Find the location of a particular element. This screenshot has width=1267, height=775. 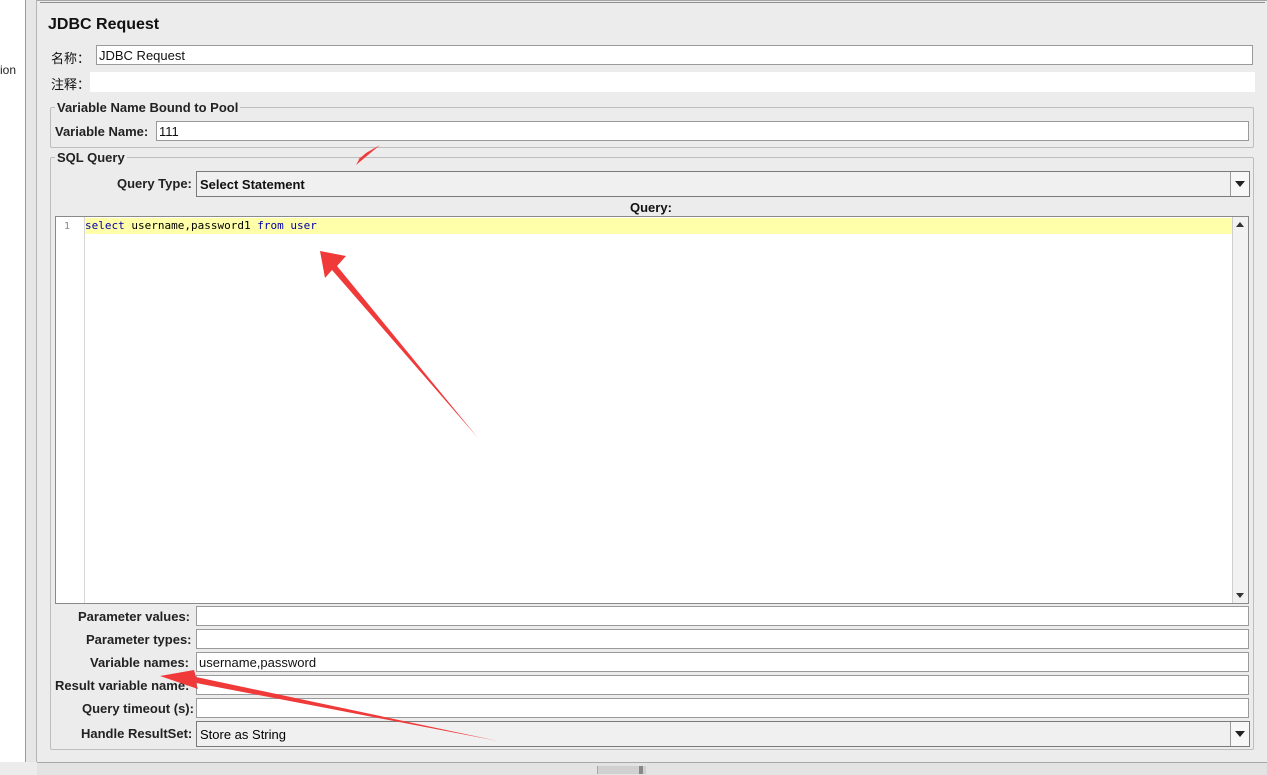

name-row: 名称： JDBC Request is located at coordinates (652, 56).